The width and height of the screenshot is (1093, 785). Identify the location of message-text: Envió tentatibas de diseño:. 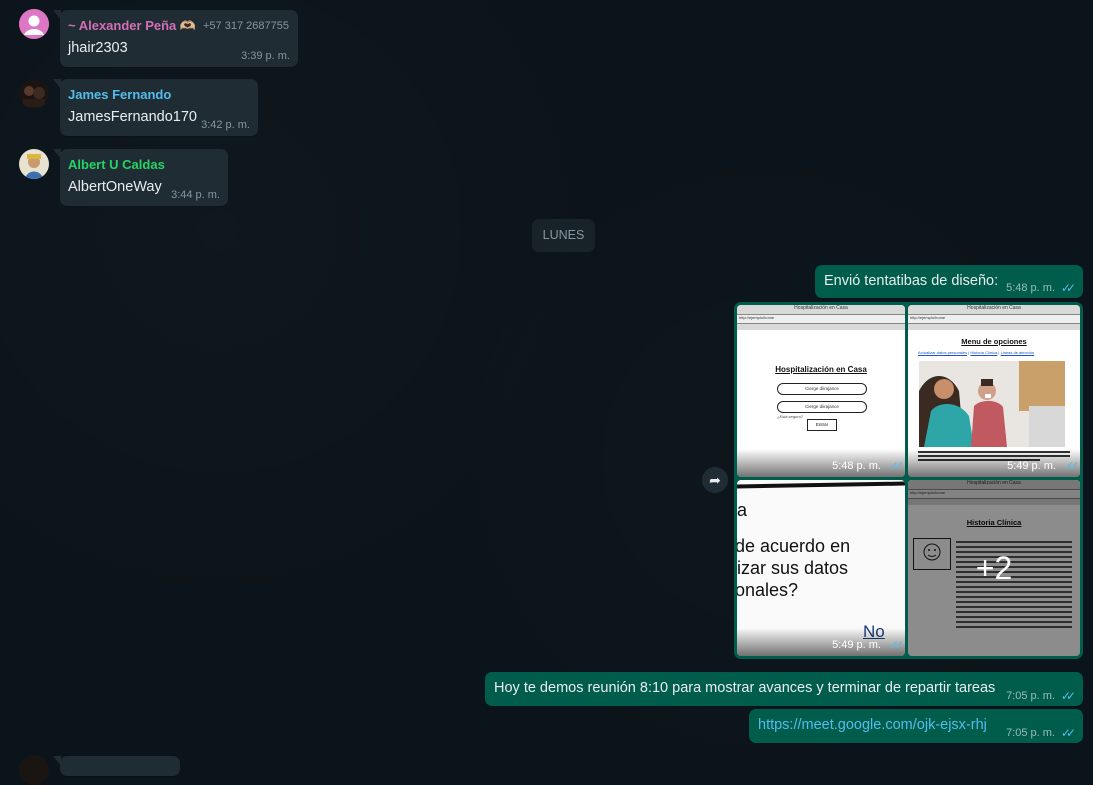
(911, 281).